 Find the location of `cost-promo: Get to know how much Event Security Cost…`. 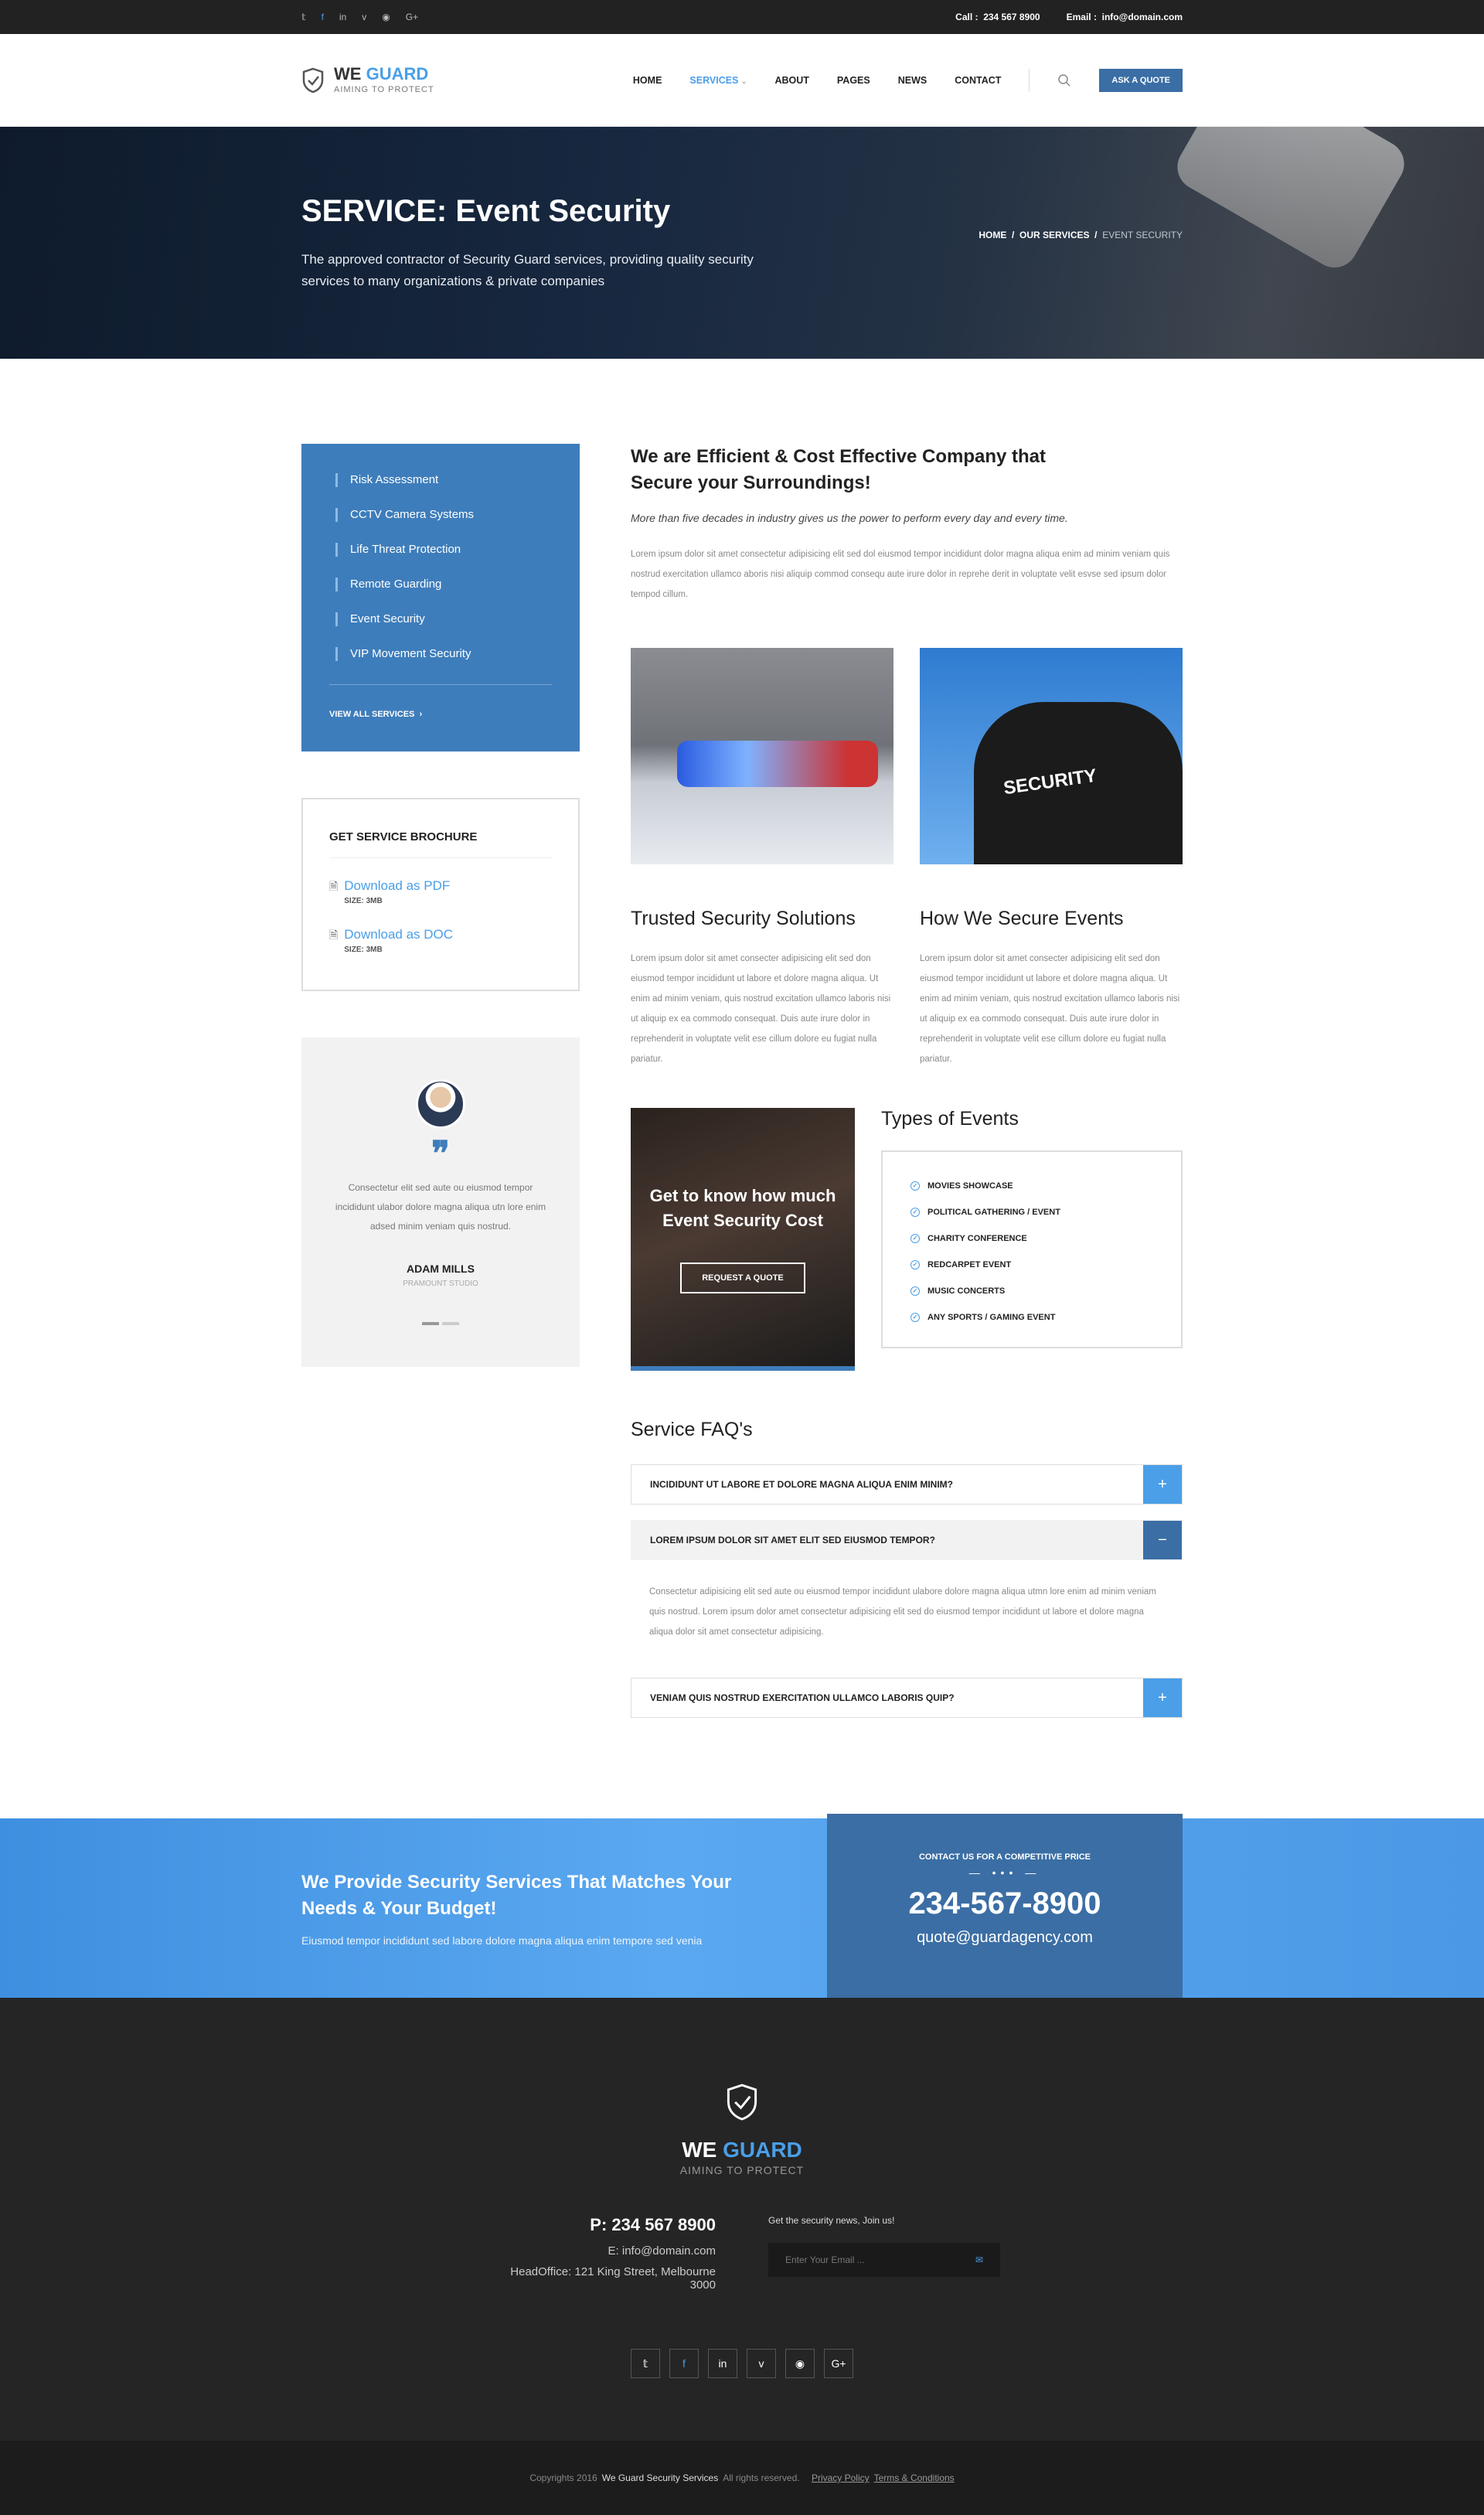

cost-promo: Get to know how much Event Security Cost… is located at coordinates (743, 1239).